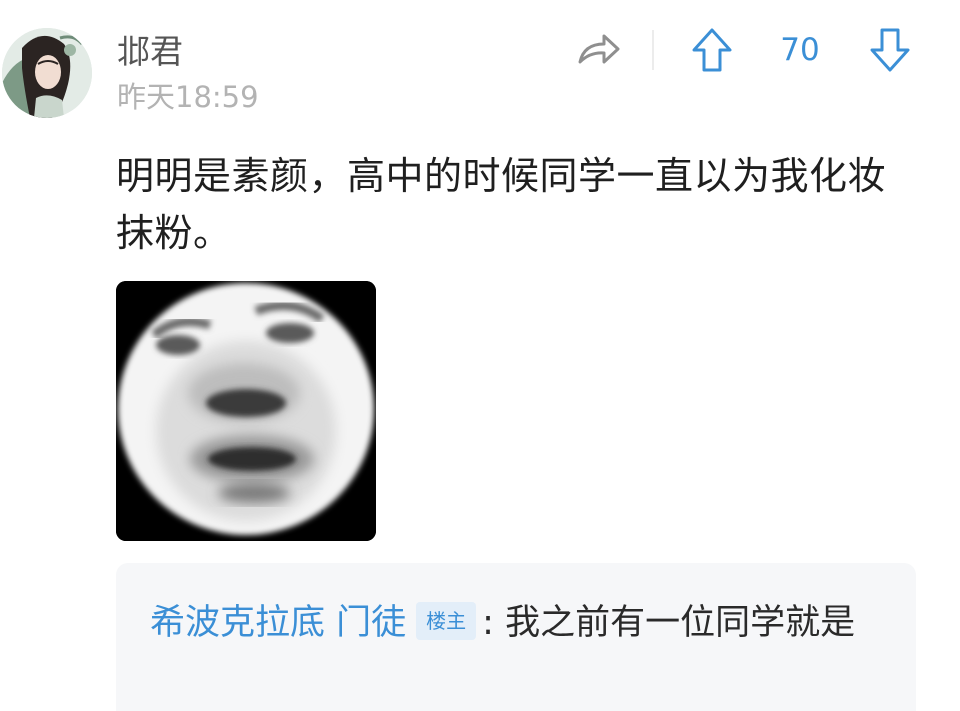 The image size is (960, 711). I want to click on op-badge: 楼主, so click(446, 621).